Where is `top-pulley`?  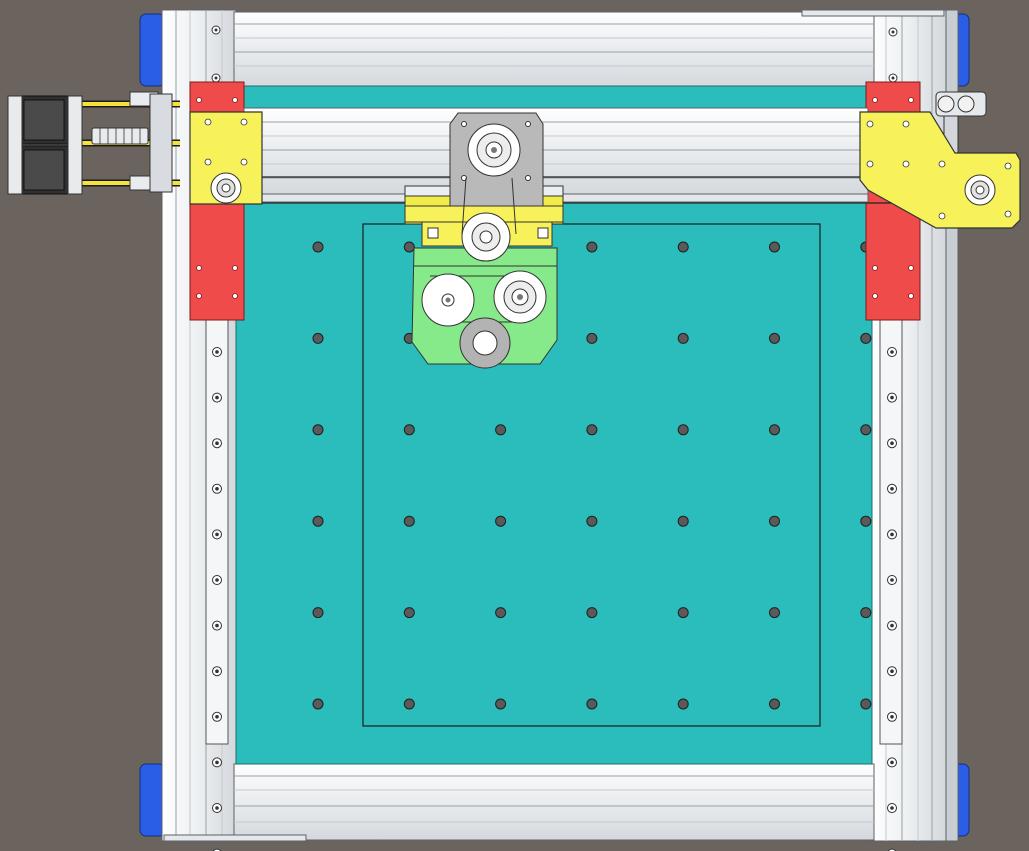 top-pulley is located at coordinates (494, 150).